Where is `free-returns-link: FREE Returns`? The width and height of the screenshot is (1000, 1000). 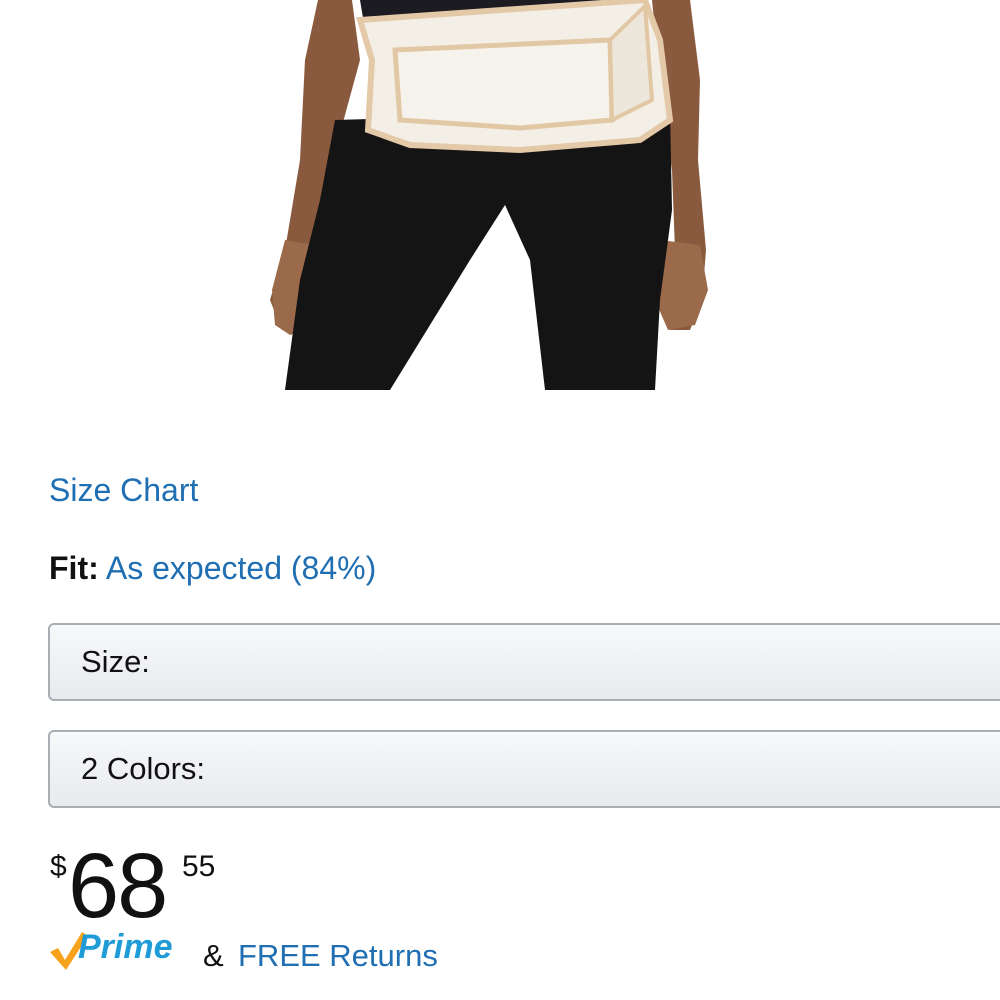
free-returns-link: FREE Returns is located at coordinates (338, 956).